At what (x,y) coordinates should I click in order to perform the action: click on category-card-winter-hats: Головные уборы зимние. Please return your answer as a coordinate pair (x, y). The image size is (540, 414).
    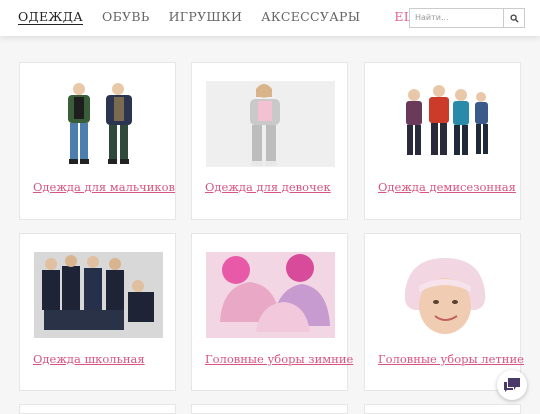
    Looking at the image, I should click on (272, 312).